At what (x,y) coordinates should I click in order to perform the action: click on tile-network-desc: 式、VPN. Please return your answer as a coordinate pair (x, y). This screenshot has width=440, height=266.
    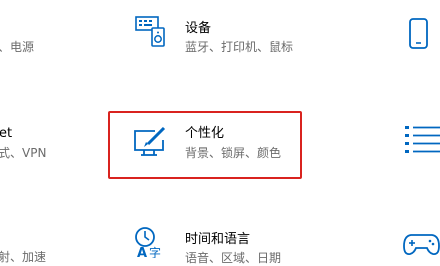
    Looking at the image, I should click on (23, 153).